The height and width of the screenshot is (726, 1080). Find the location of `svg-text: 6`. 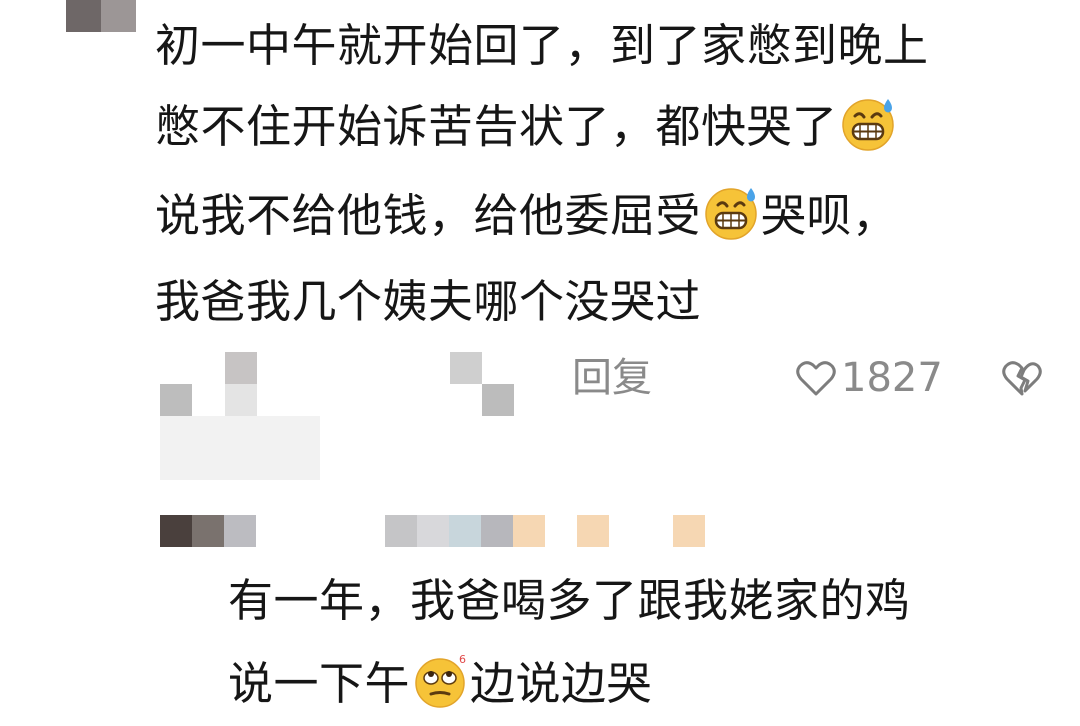

svg-text: 6 is located at coordinates (463, 659).